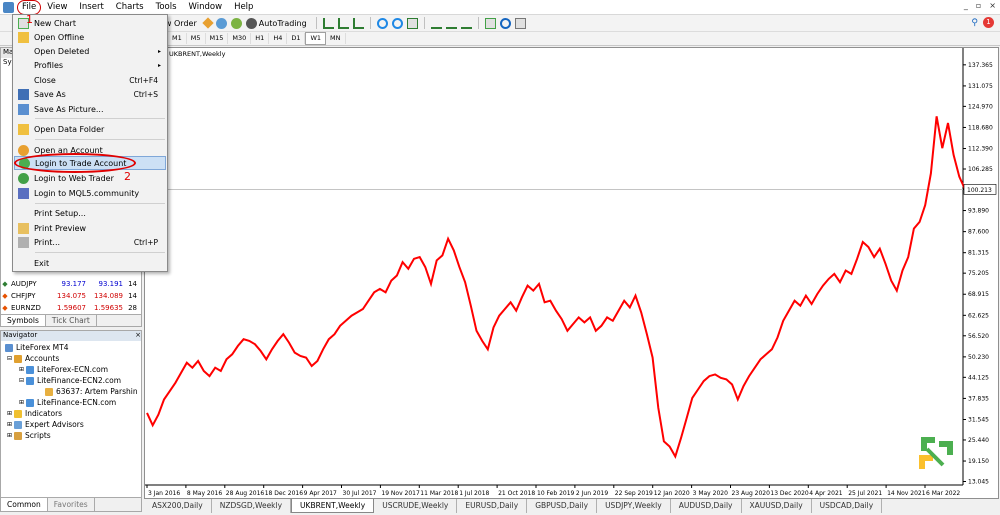  What do you see at coordinates (90, 228) in the screenshot?
I see `menu-print-preview: Print Preview` at bounding box center [90, 228].